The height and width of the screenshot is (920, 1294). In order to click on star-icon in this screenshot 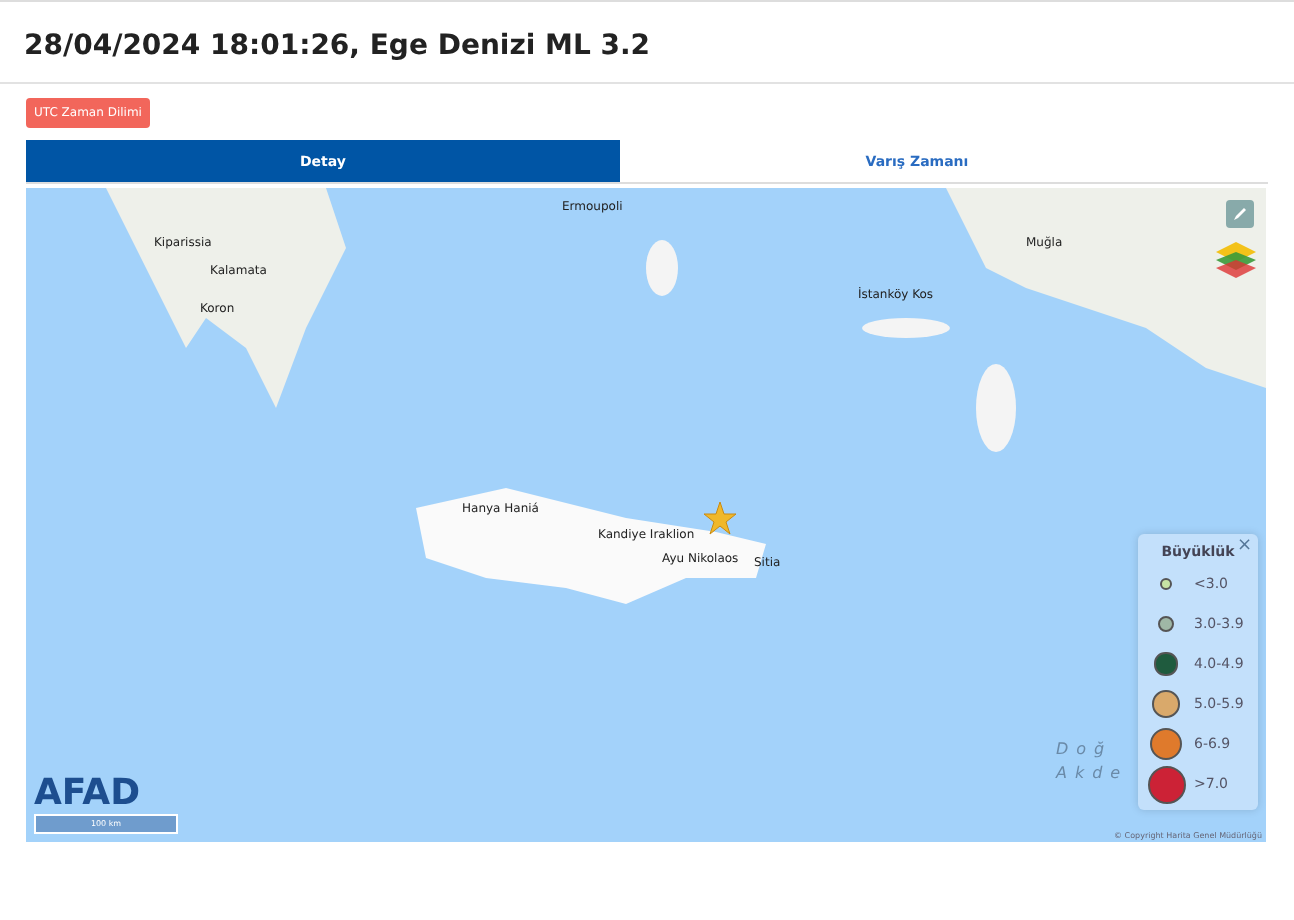, I will do `click(720, 518)`.